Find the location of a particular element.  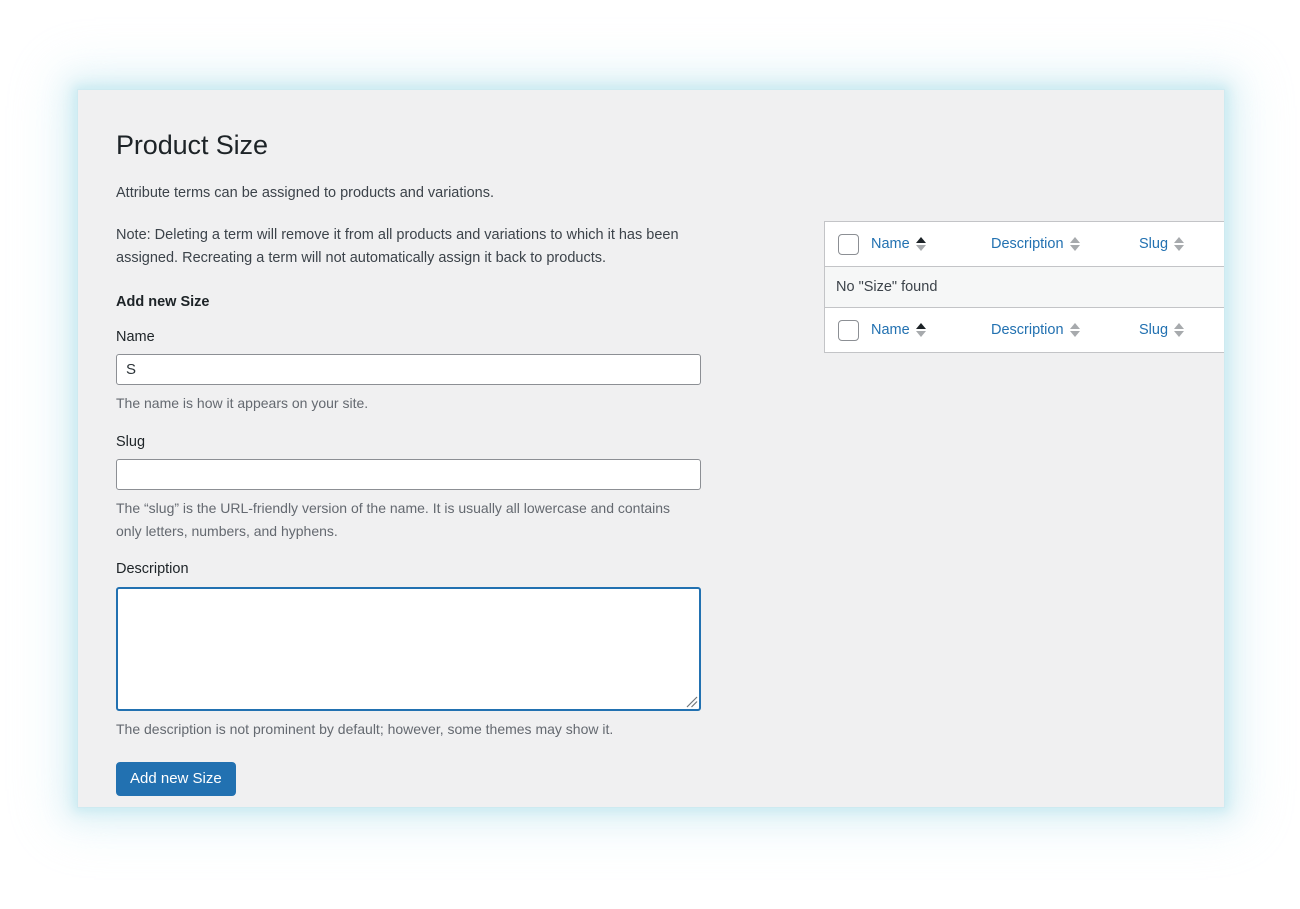

table-footer-row: Name Description Slug is located at coordinates (1024, 329).